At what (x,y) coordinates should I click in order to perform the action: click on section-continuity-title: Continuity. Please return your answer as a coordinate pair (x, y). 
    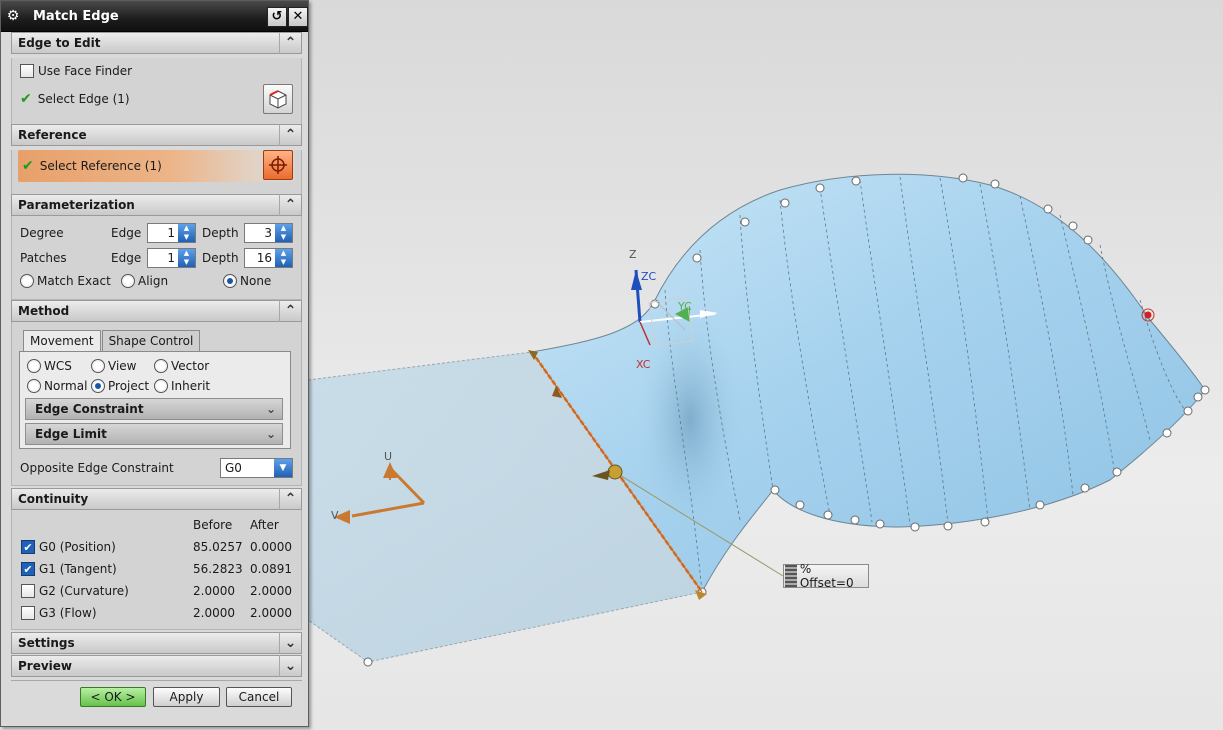
    Looking at the image, I should click on (53, 499).